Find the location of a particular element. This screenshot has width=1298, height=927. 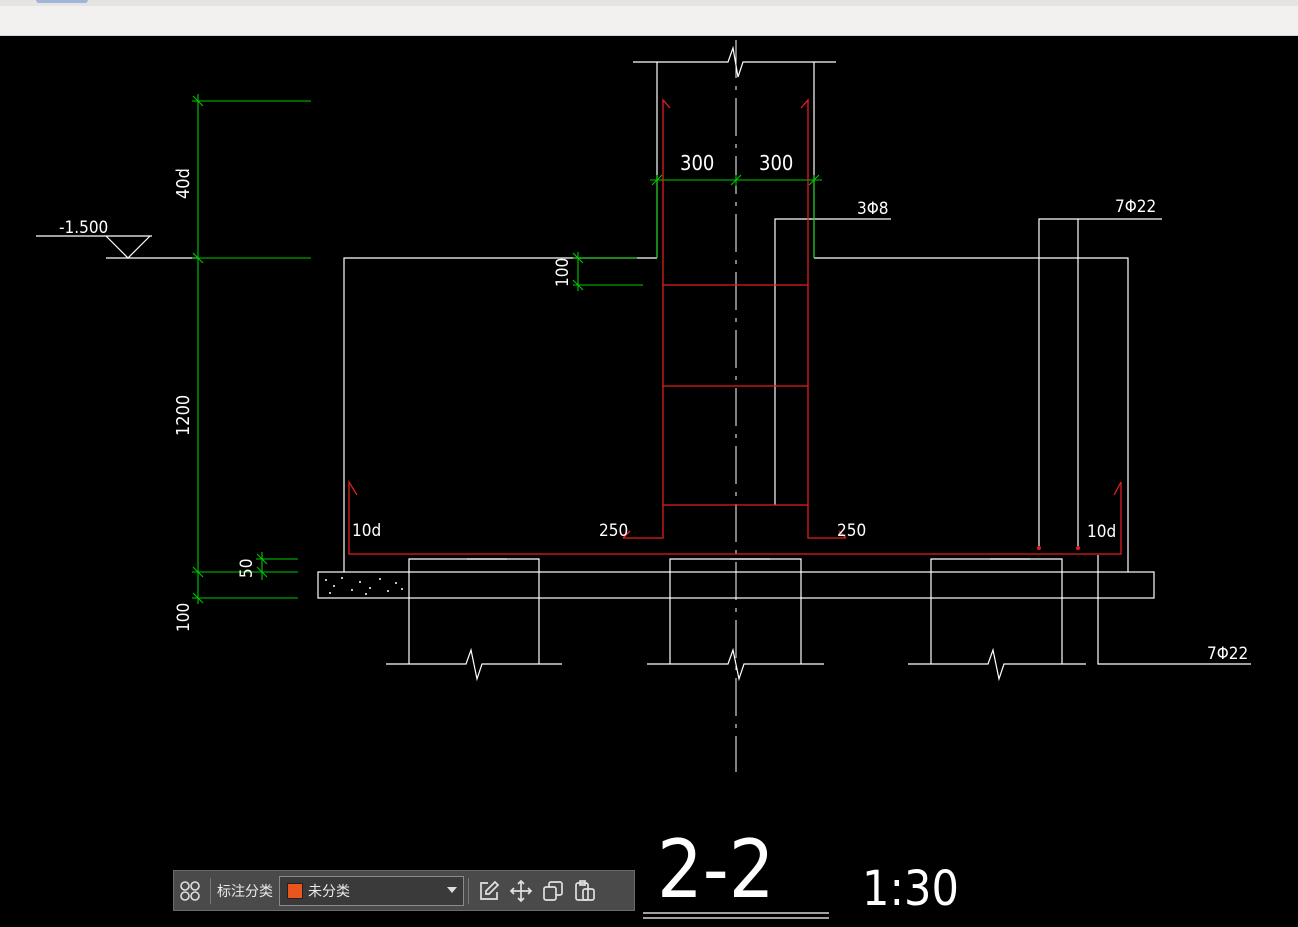

edit-icon is located at coordinates (489, 891).